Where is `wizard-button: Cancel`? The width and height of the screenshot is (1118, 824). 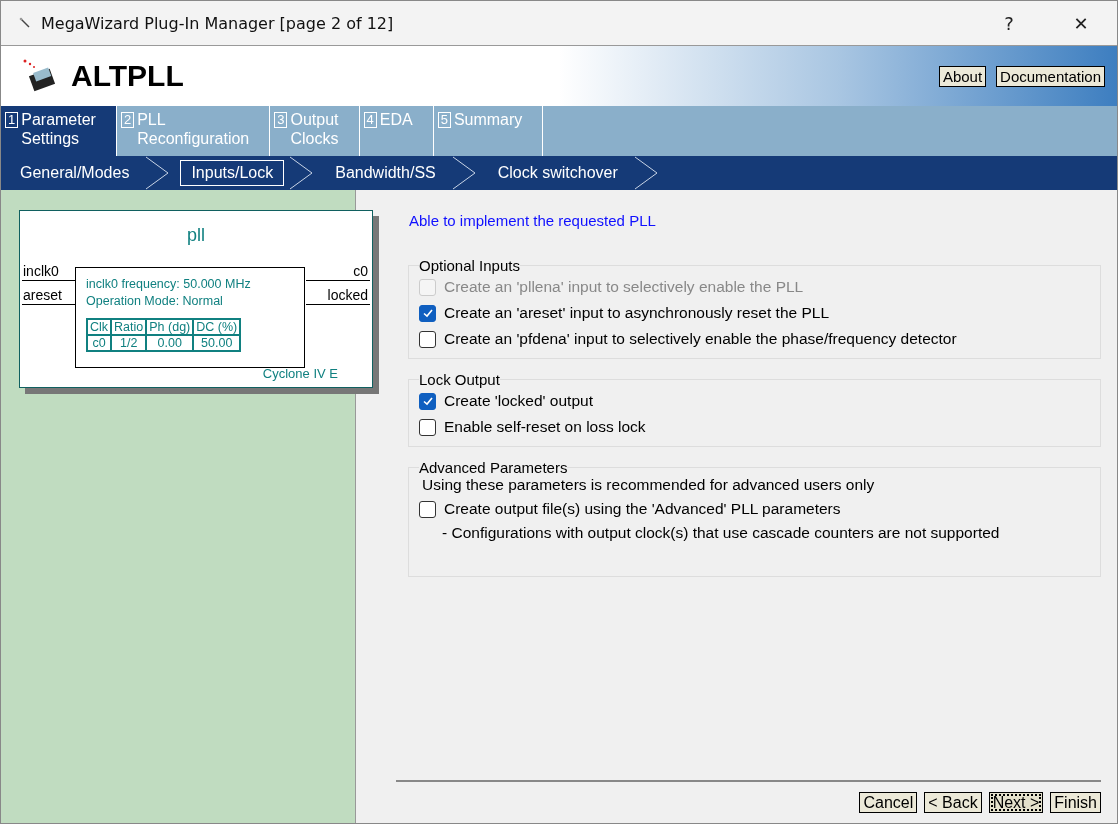
wizard-button: Cancel is located at coordinates (888, 802).